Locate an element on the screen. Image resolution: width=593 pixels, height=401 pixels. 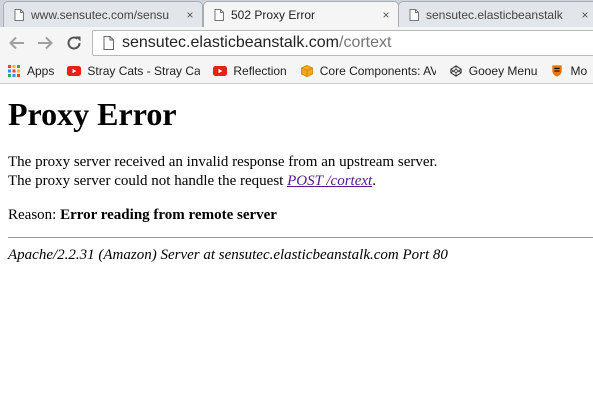
divider is located at coordinates (300, 237).